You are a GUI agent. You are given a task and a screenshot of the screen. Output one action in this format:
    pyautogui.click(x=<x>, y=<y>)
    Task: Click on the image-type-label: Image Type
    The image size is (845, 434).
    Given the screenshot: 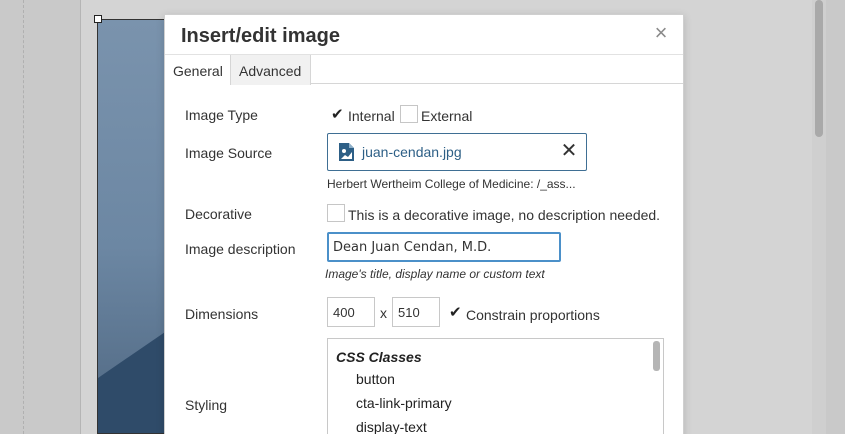 What is the action you would take?
    pyautogui.click(x=221, y=115)
    